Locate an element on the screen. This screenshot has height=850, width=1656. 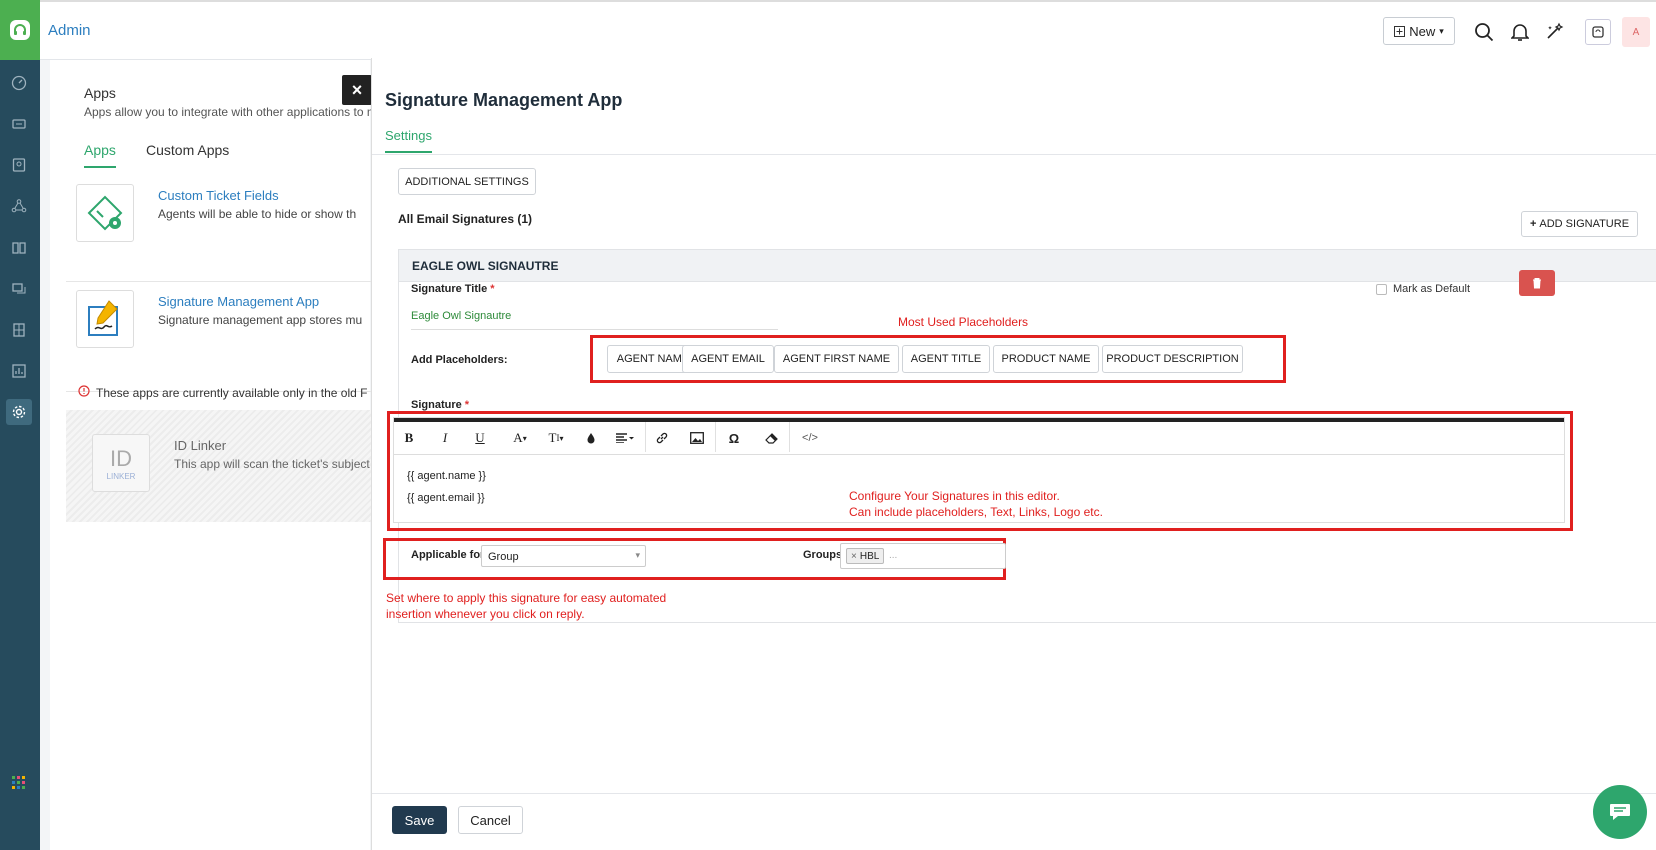
close-icon: × is located at coordinates (357, 89).